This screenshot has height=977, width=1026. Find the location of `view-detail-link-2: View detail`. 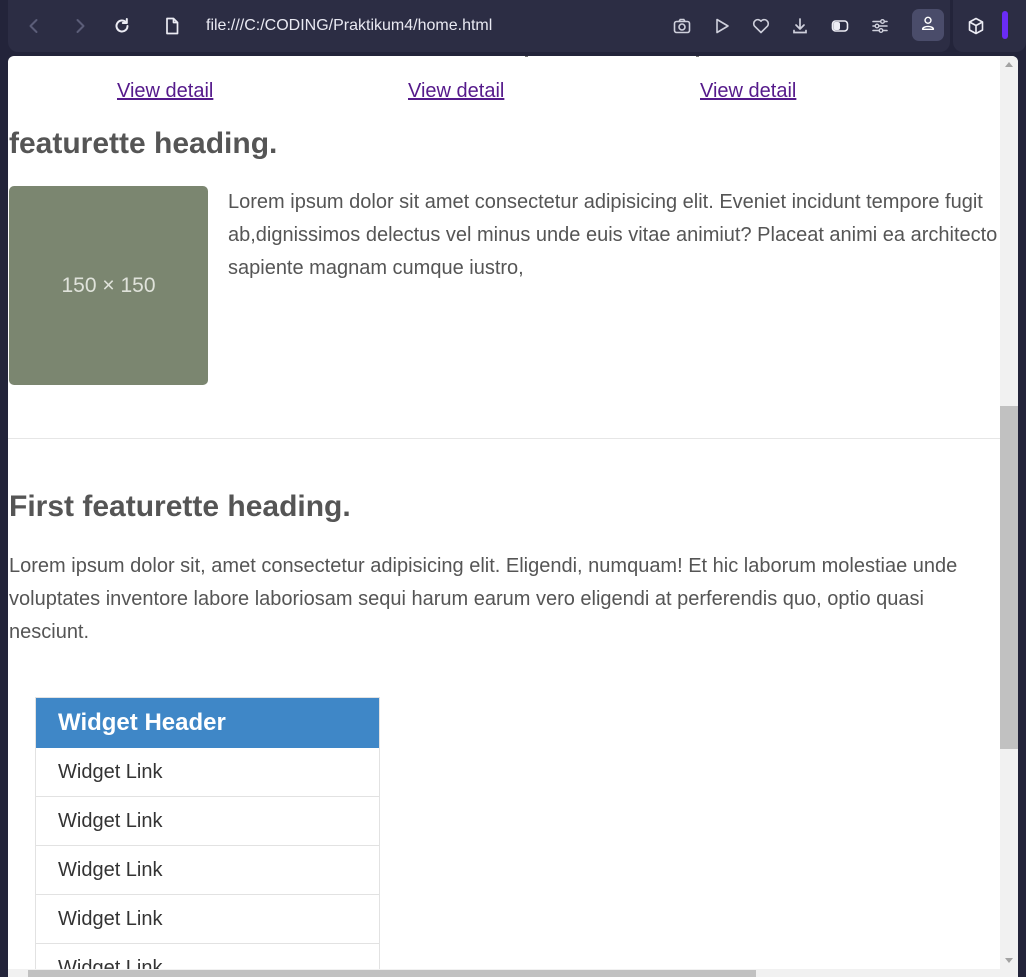

view-detail-link-2: View detail is located at coordinates (456, 91).